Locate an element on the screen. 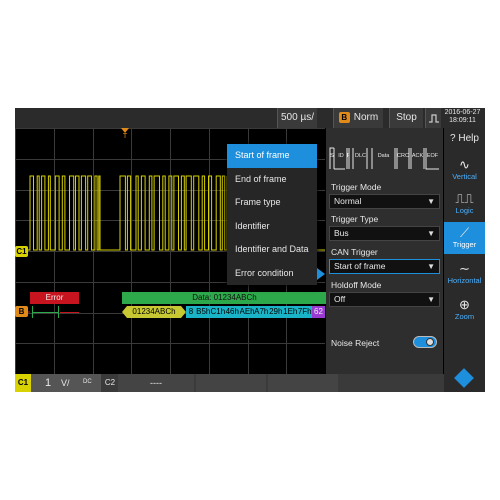 The width and height of the screenshot is (500, 500). noise-reject-label: Noise Reject is located at coordinates (355, 343).